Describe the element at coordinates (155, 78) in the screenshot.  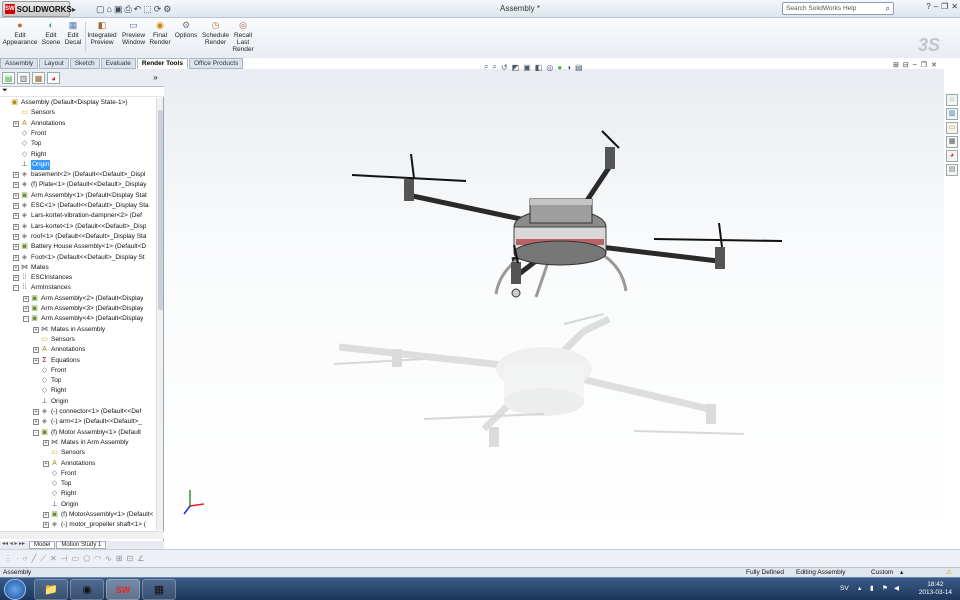
I see `pane-expand-icon: »` at that location.